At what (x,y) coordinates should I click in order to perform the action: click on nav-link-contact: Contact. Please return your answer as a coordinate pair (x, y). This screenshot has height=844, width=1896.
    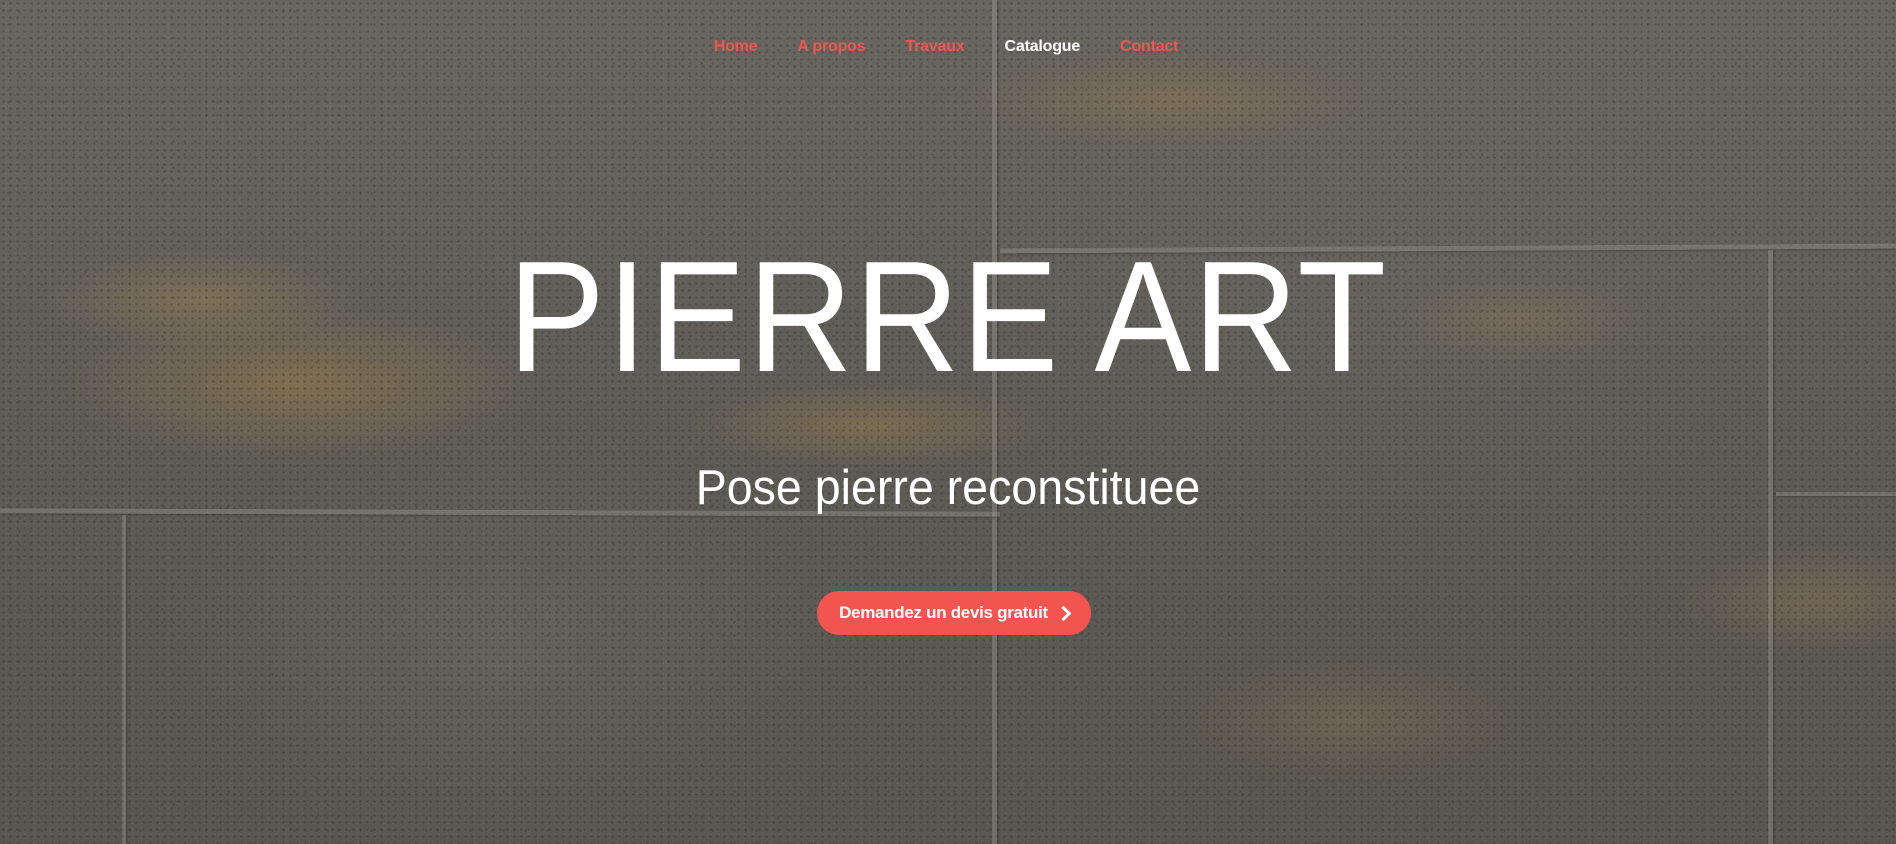
    Looking at the image, I should click on (1149, 46).